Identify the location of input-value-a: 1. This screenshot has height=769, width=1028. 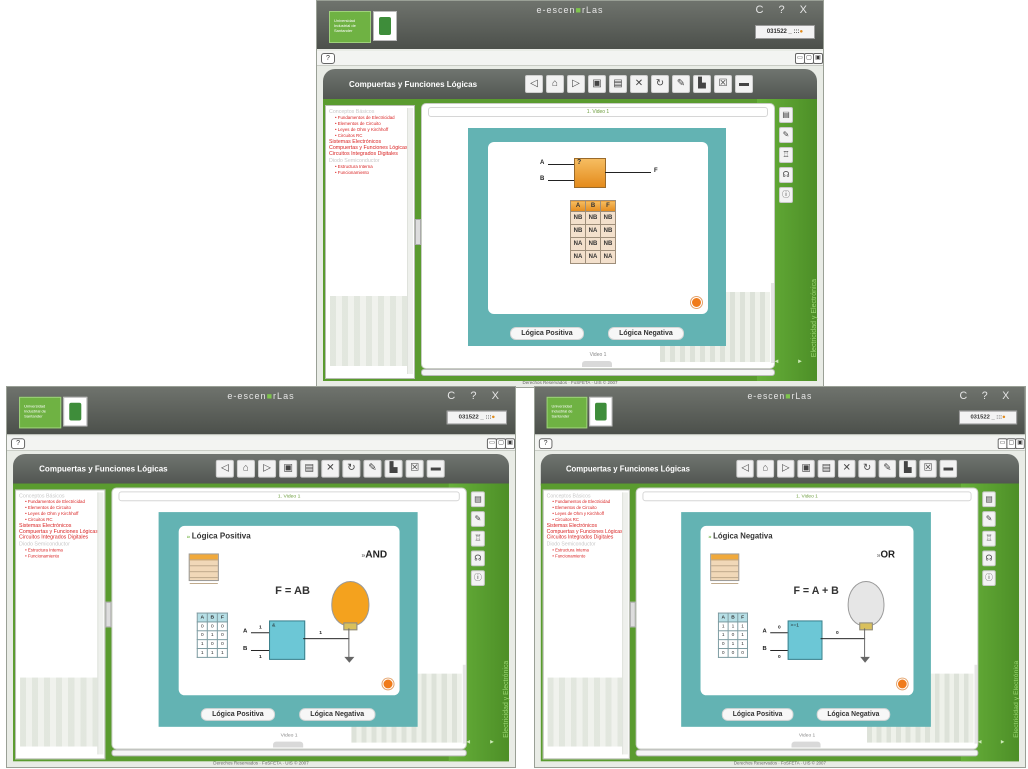
(260, 627).